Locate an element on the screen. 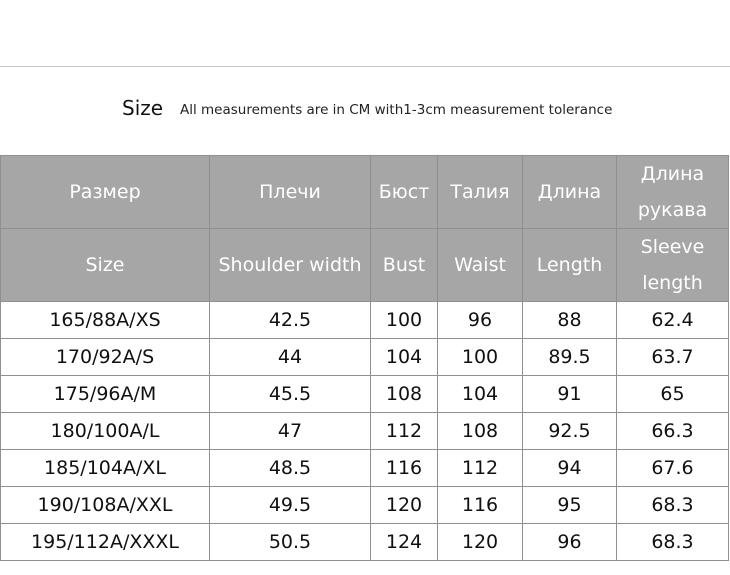 The image size is (730, 575). top-divider is located at coordinates (365, 66).